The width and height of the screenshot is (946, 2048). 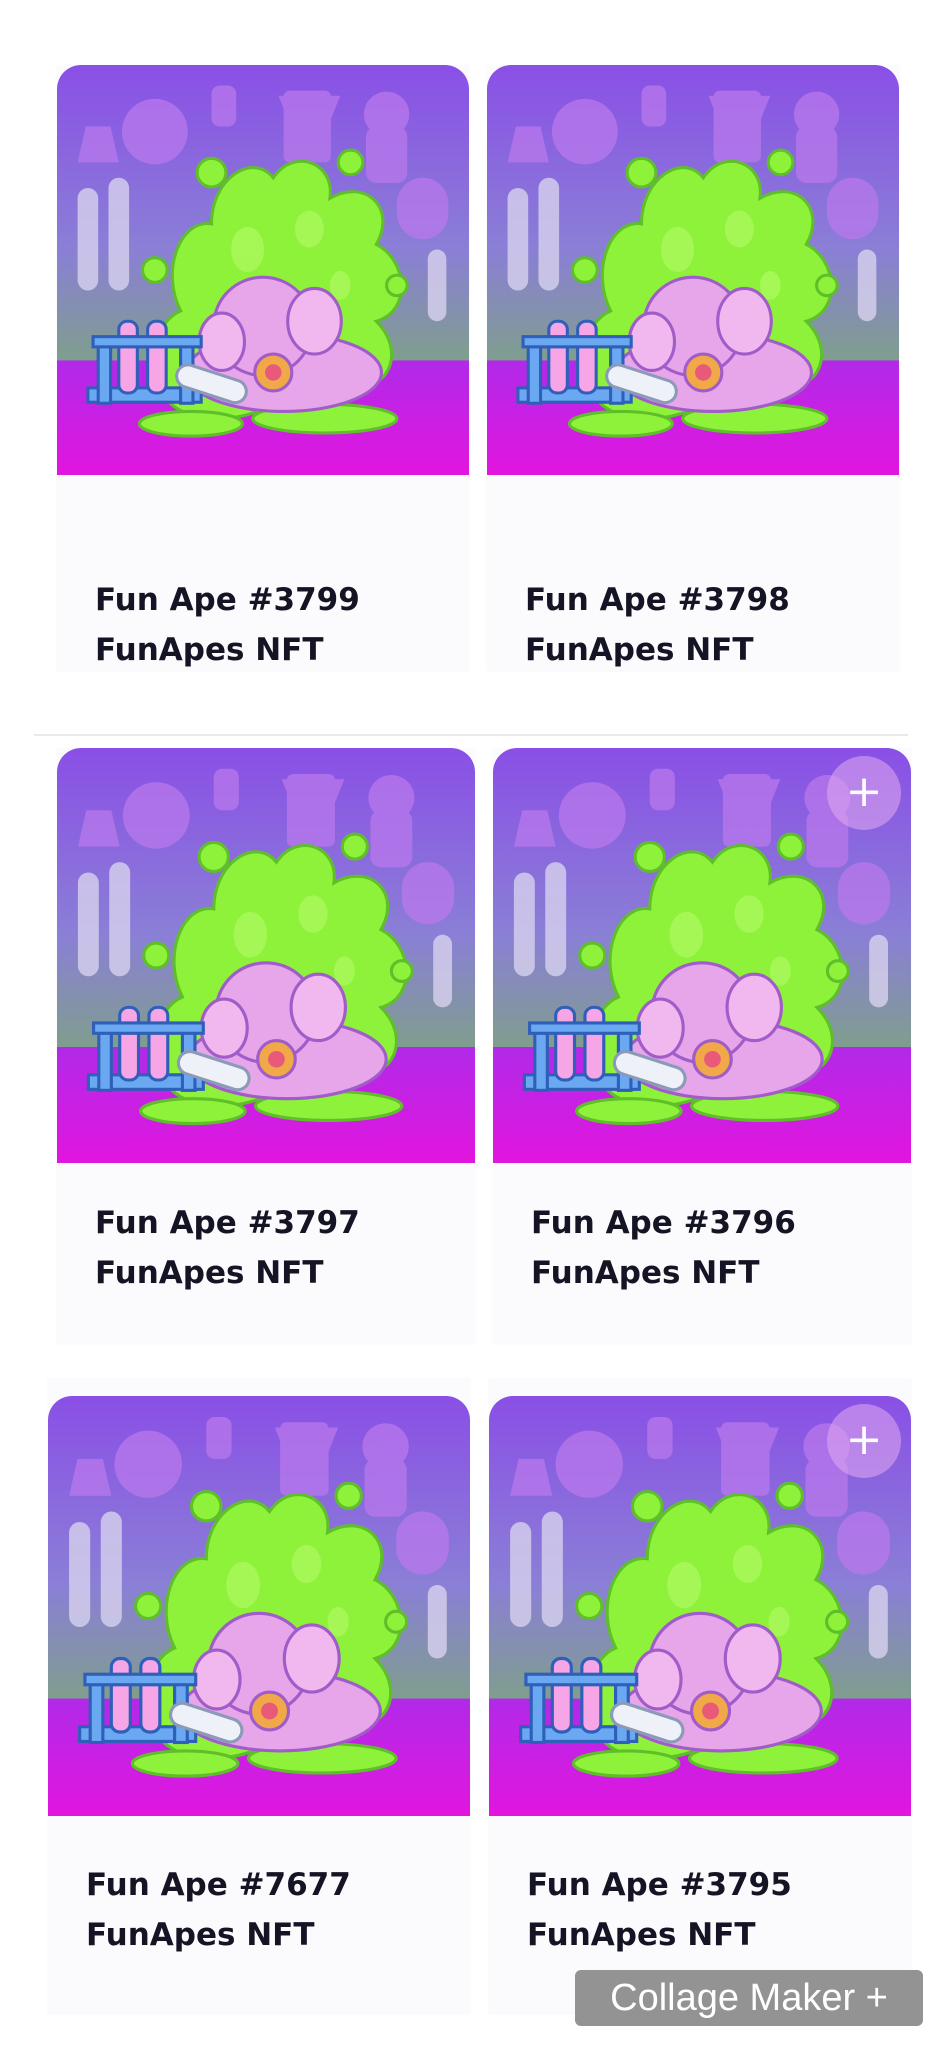 What do you see at coordinates (227, 600) in the screenshot?
I see `nft-title: Fun Ape #3799` at bounding box center [227, 600].